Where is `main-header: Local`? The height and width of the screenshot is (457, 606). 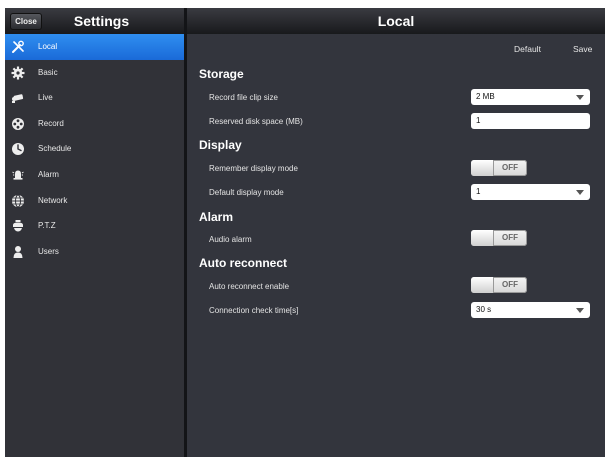
main-header: Local is located at coordinates (396, 21).